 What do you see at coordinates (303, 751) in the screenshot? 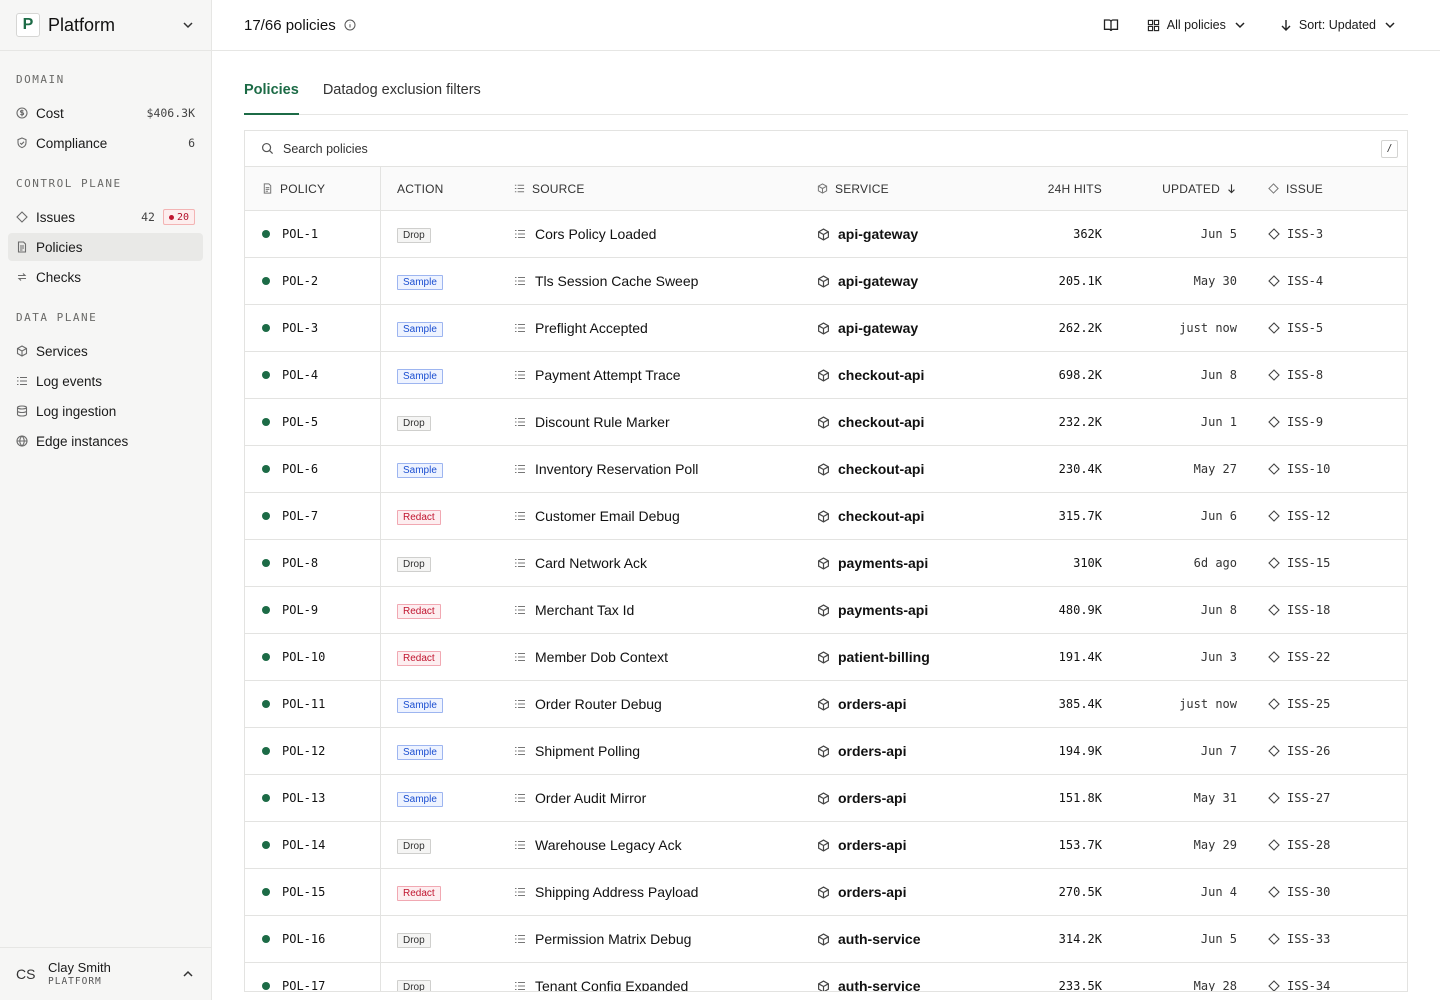
I see `policy-id: POL-12` at bounding box center [303, 751].